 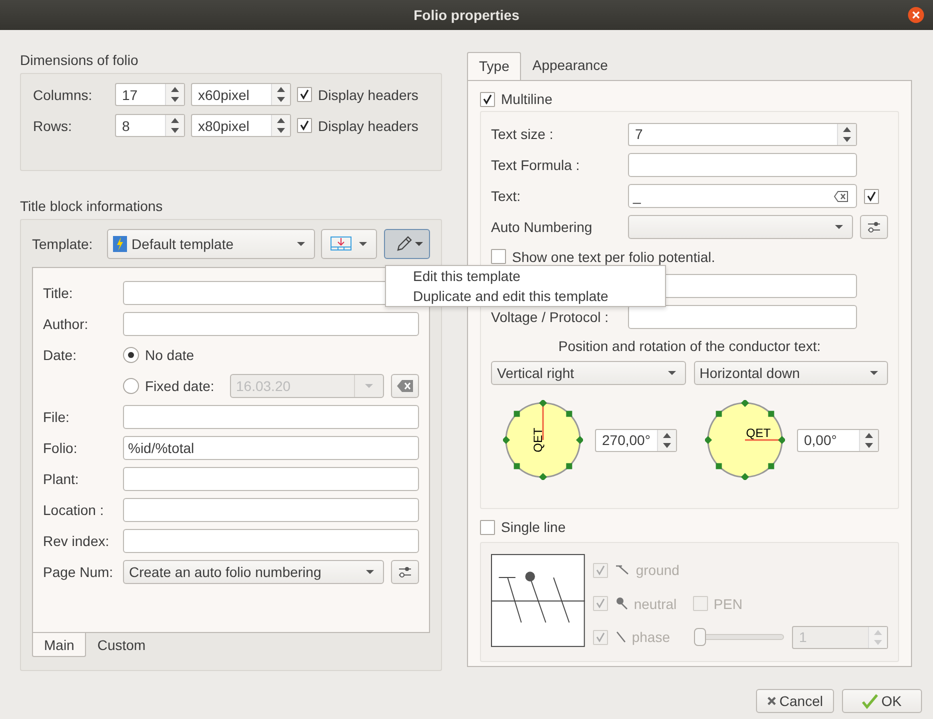 I want to click on radio-label: No date, so click(x=170, y=355).